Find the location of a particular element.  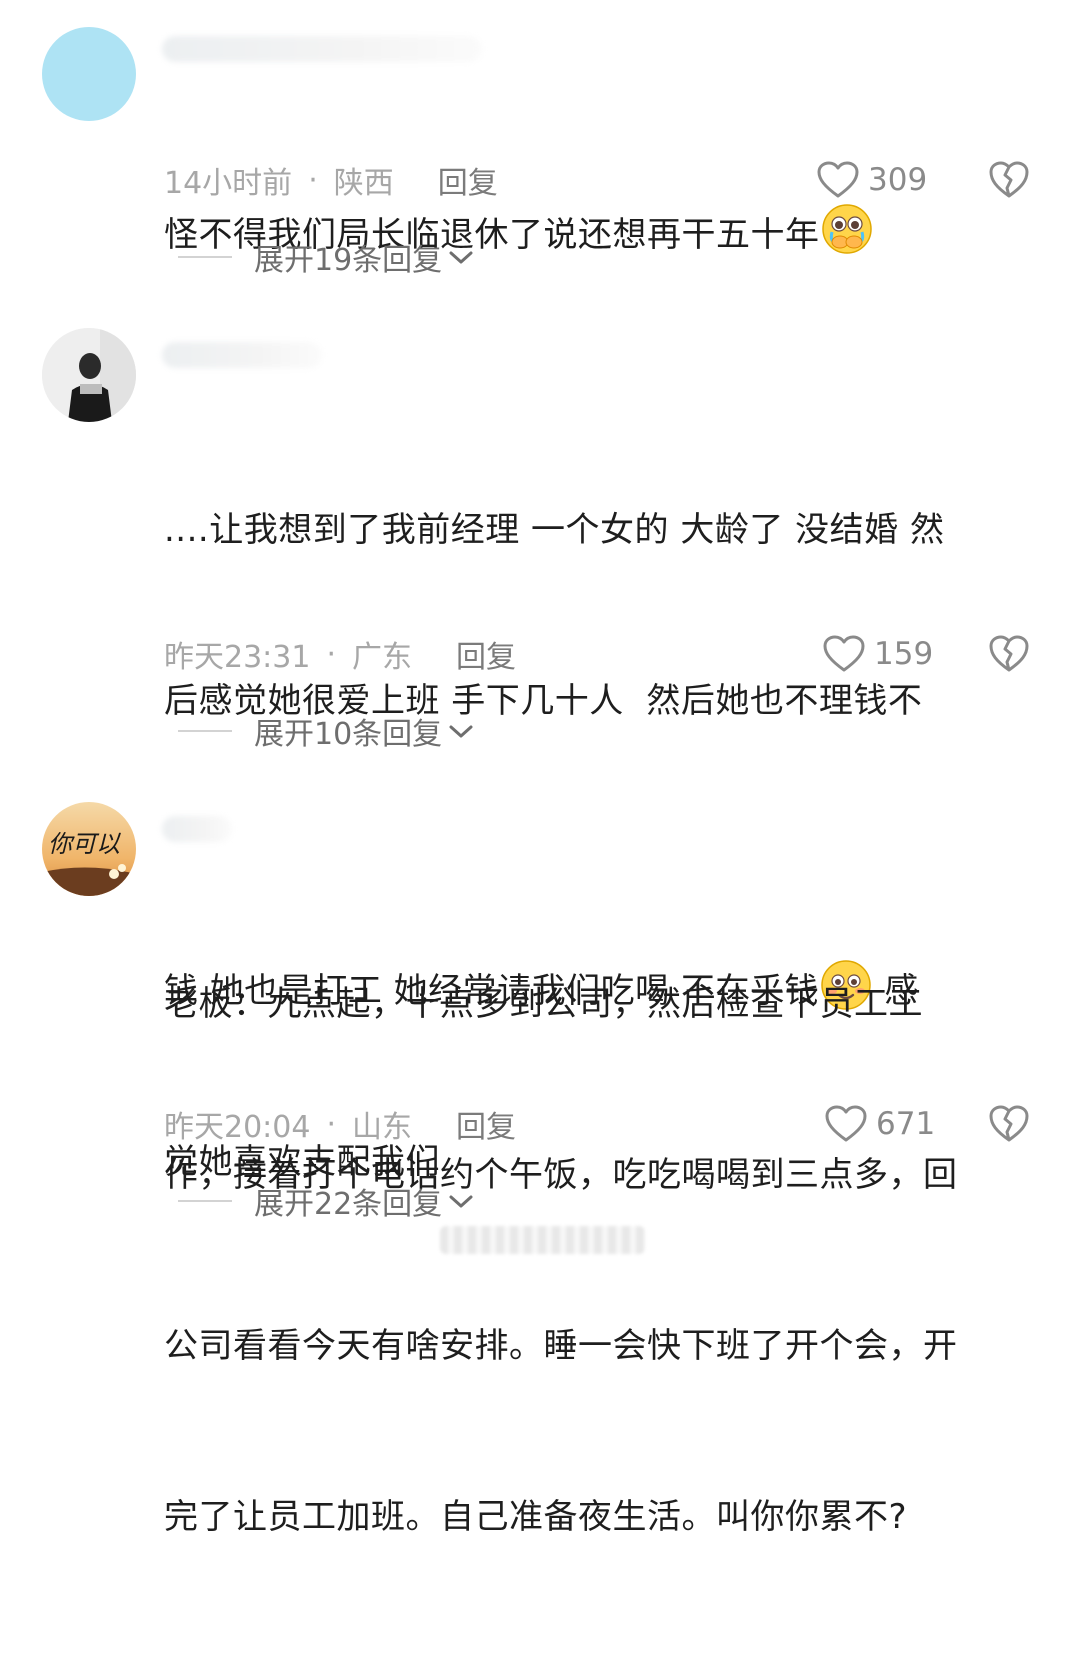

like-button: 159 is located at coordinates (877, 654).